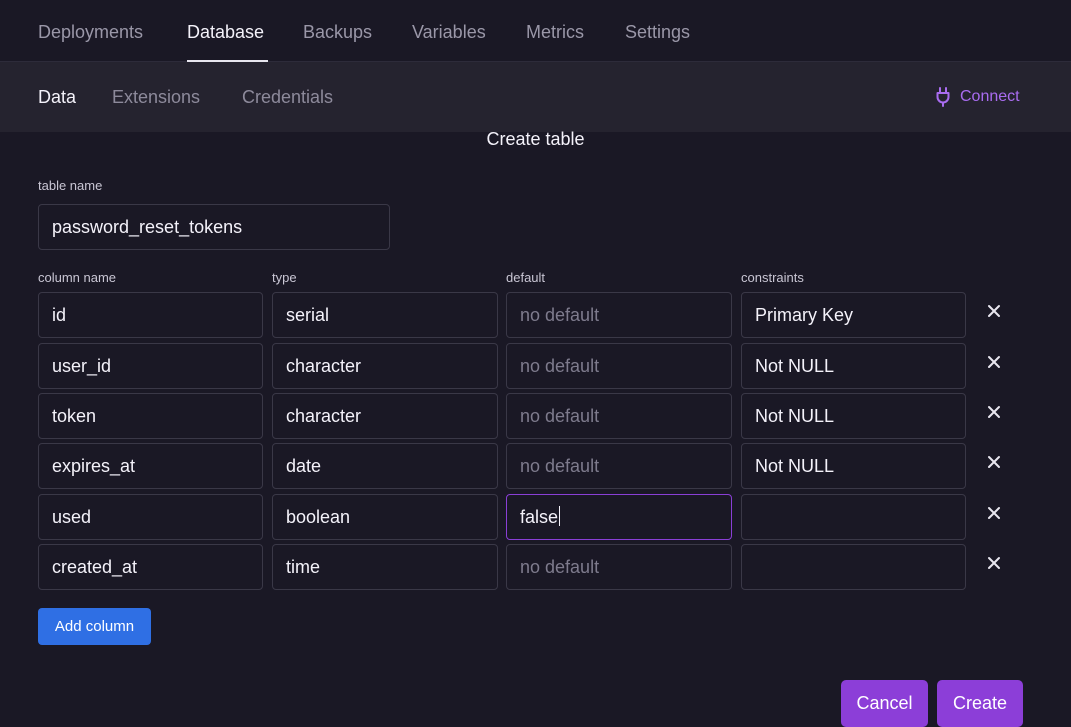 The image size is (1071, 727). I want to click on tab-metrics: Metrics, so click(555, 32).